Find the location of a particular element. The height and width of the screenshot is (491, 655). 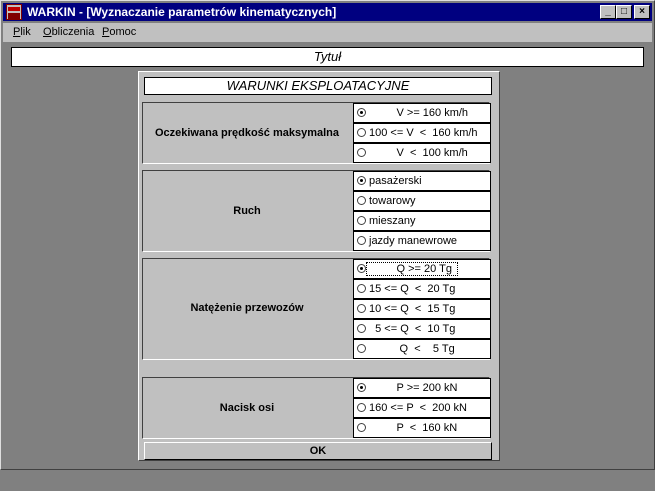

radio-traffic-passenger: pasażerski is located at coordinates (422, 181).